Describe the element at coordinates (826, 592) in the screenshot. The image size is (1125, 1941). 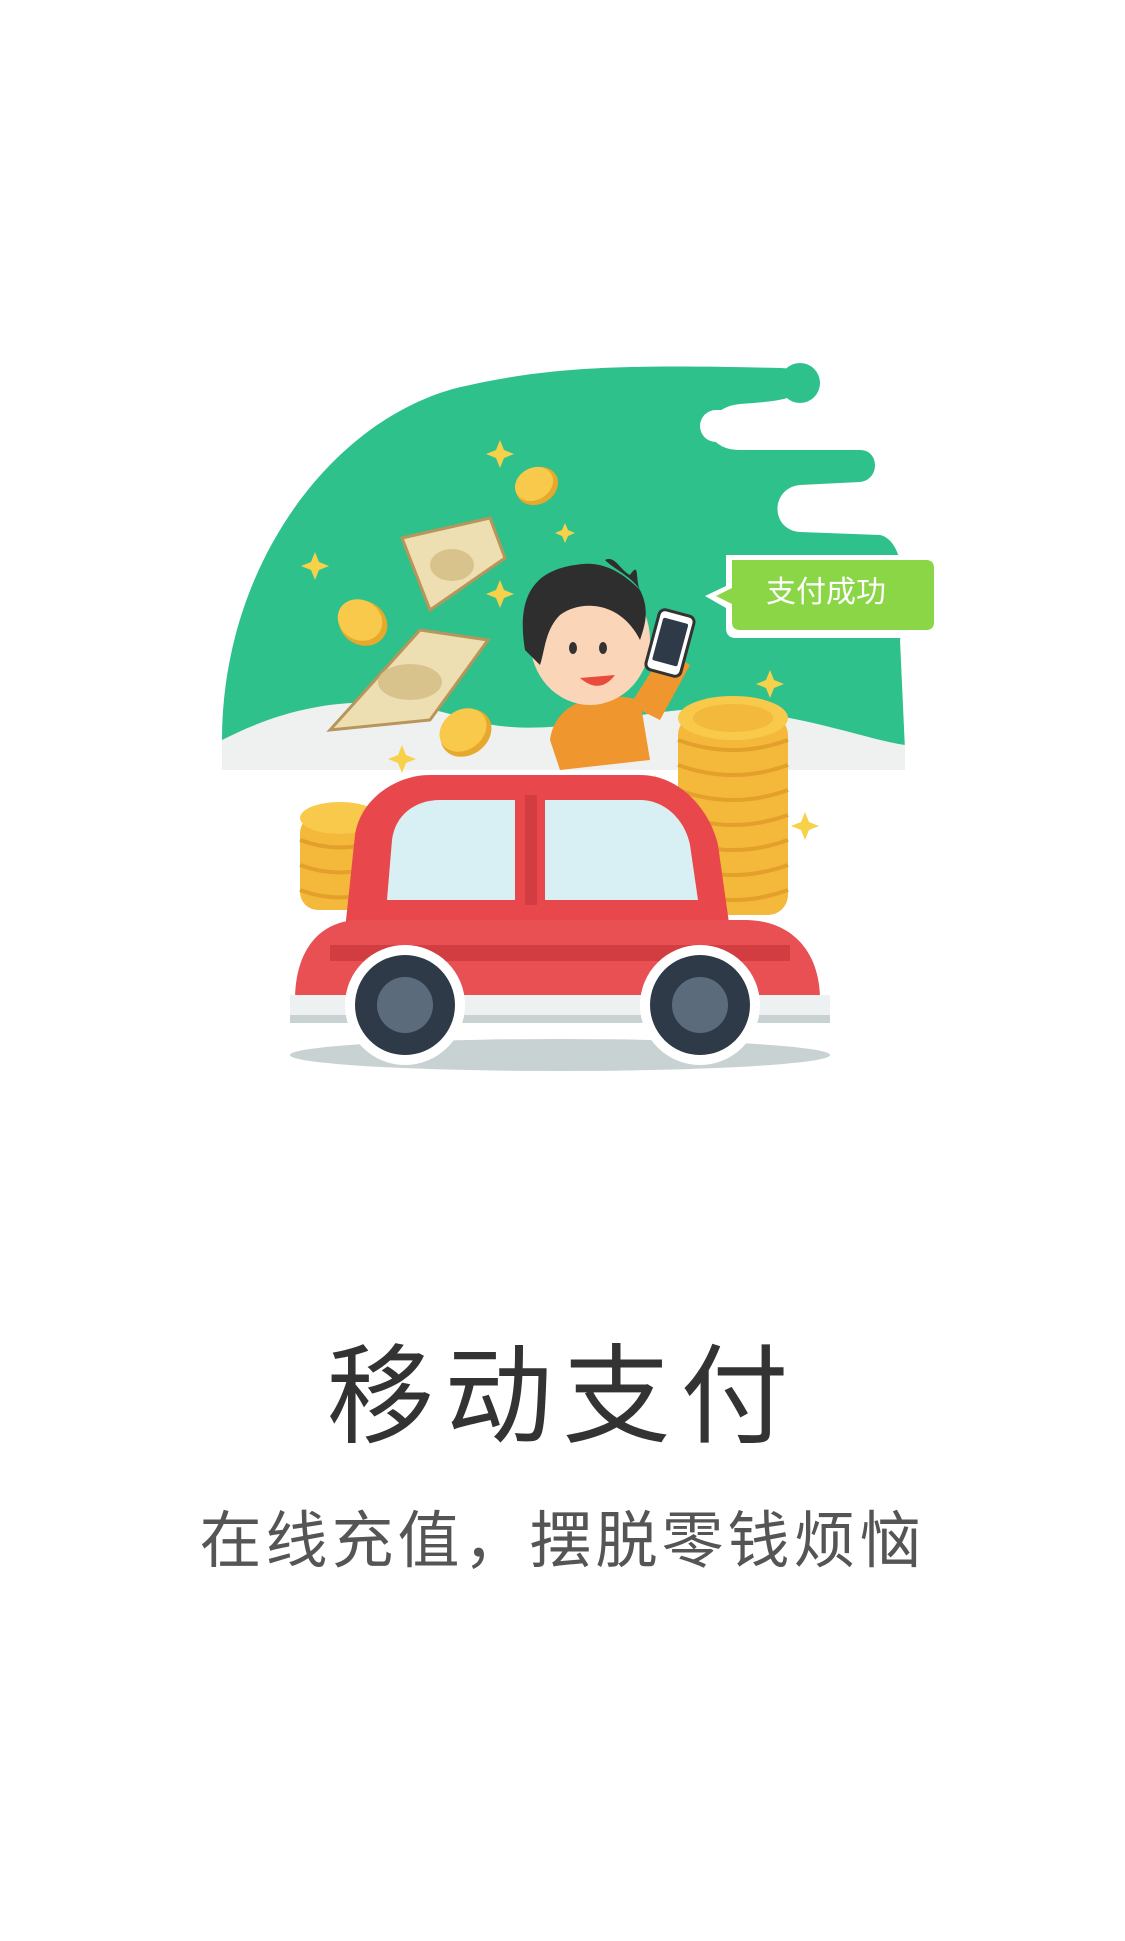
I see `payment-success-label: 支付成功` at that location.